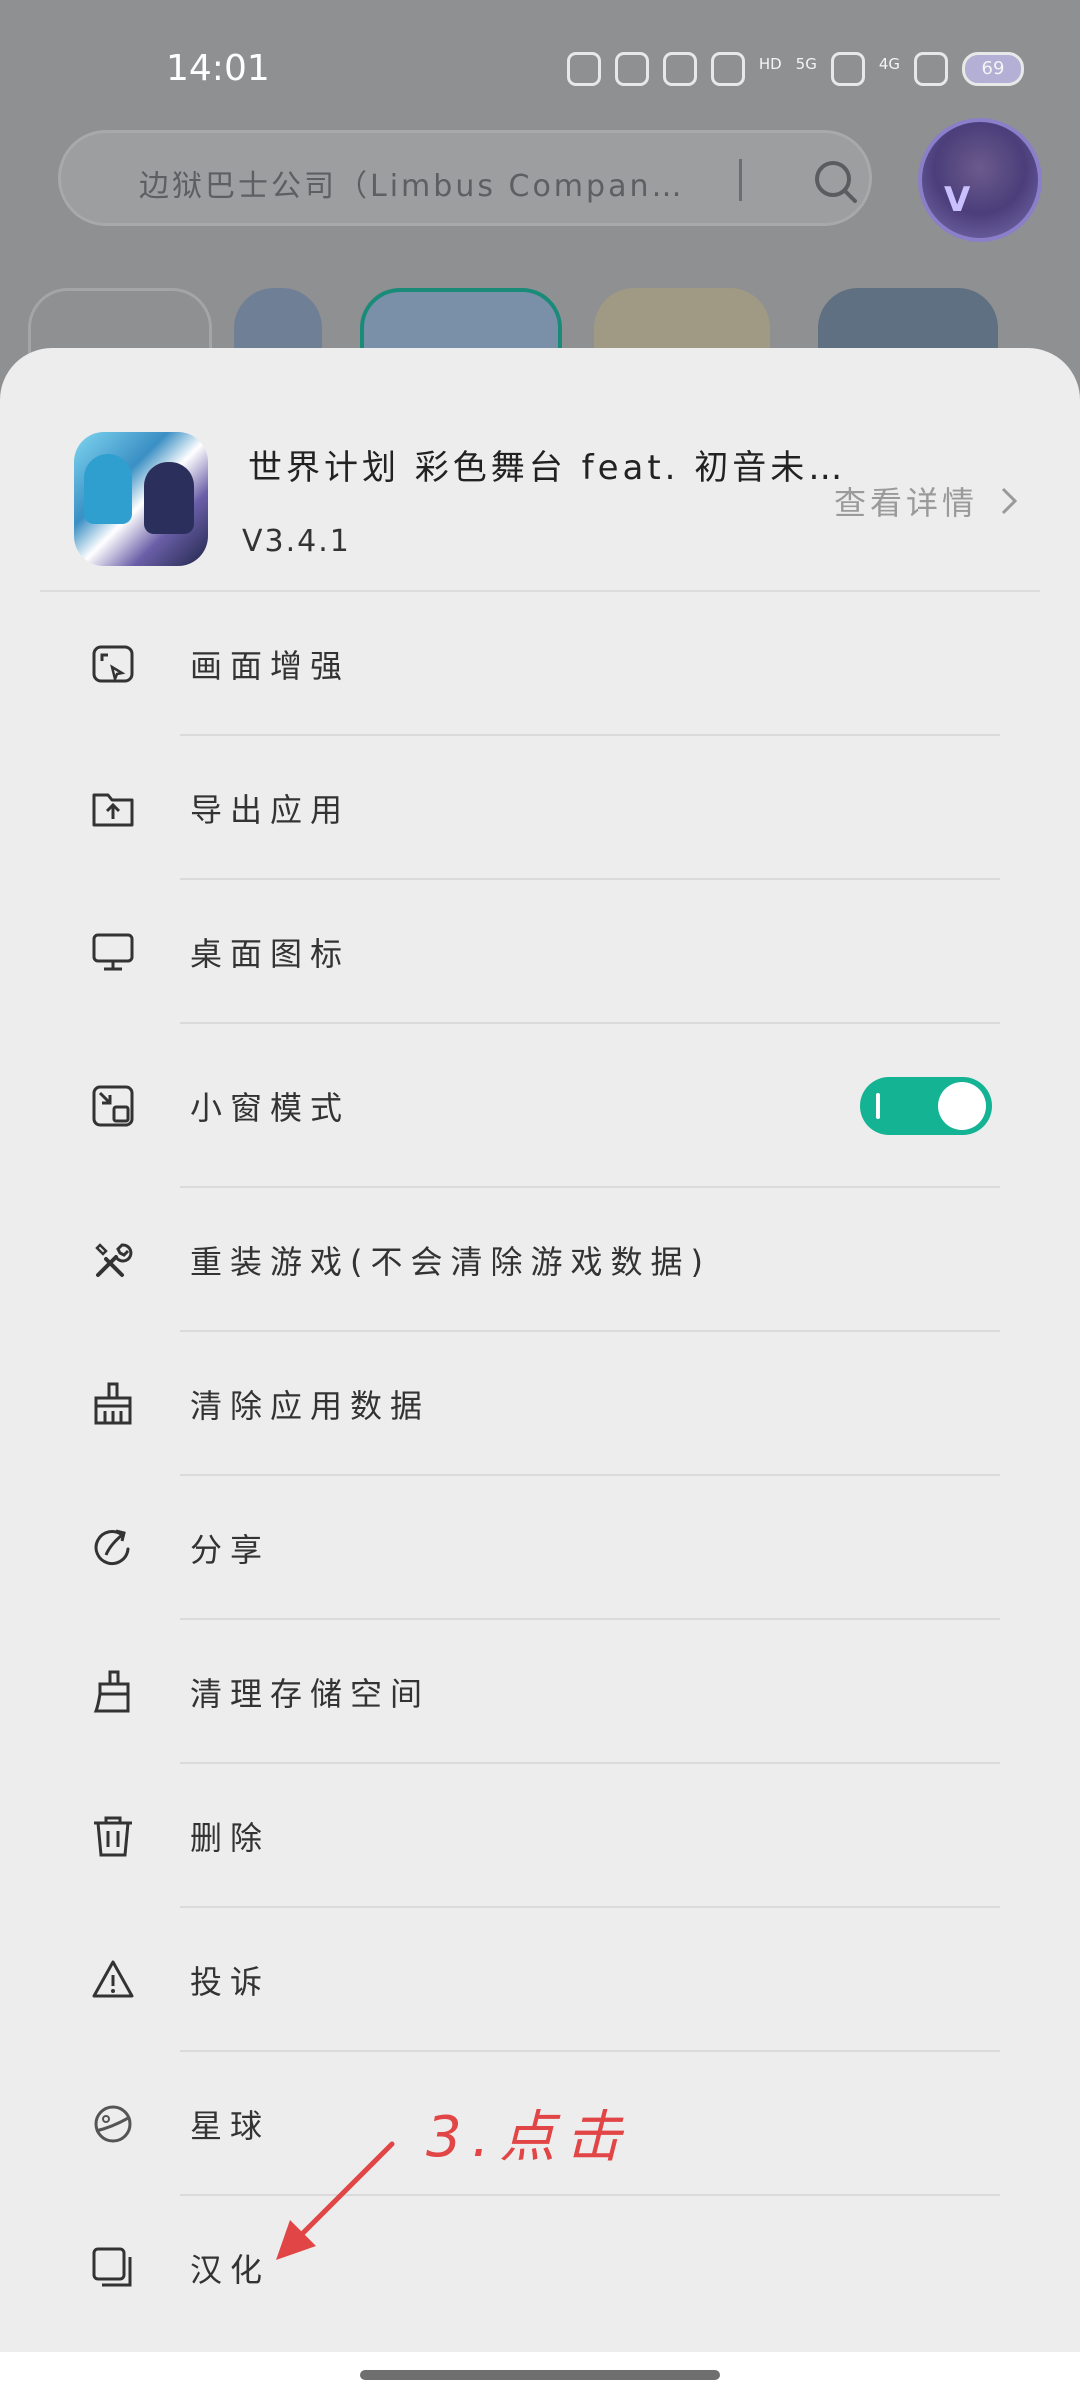  Describe the element at coordinates (113, 952) in the screenshot. I see `monitor-icon` at that location.